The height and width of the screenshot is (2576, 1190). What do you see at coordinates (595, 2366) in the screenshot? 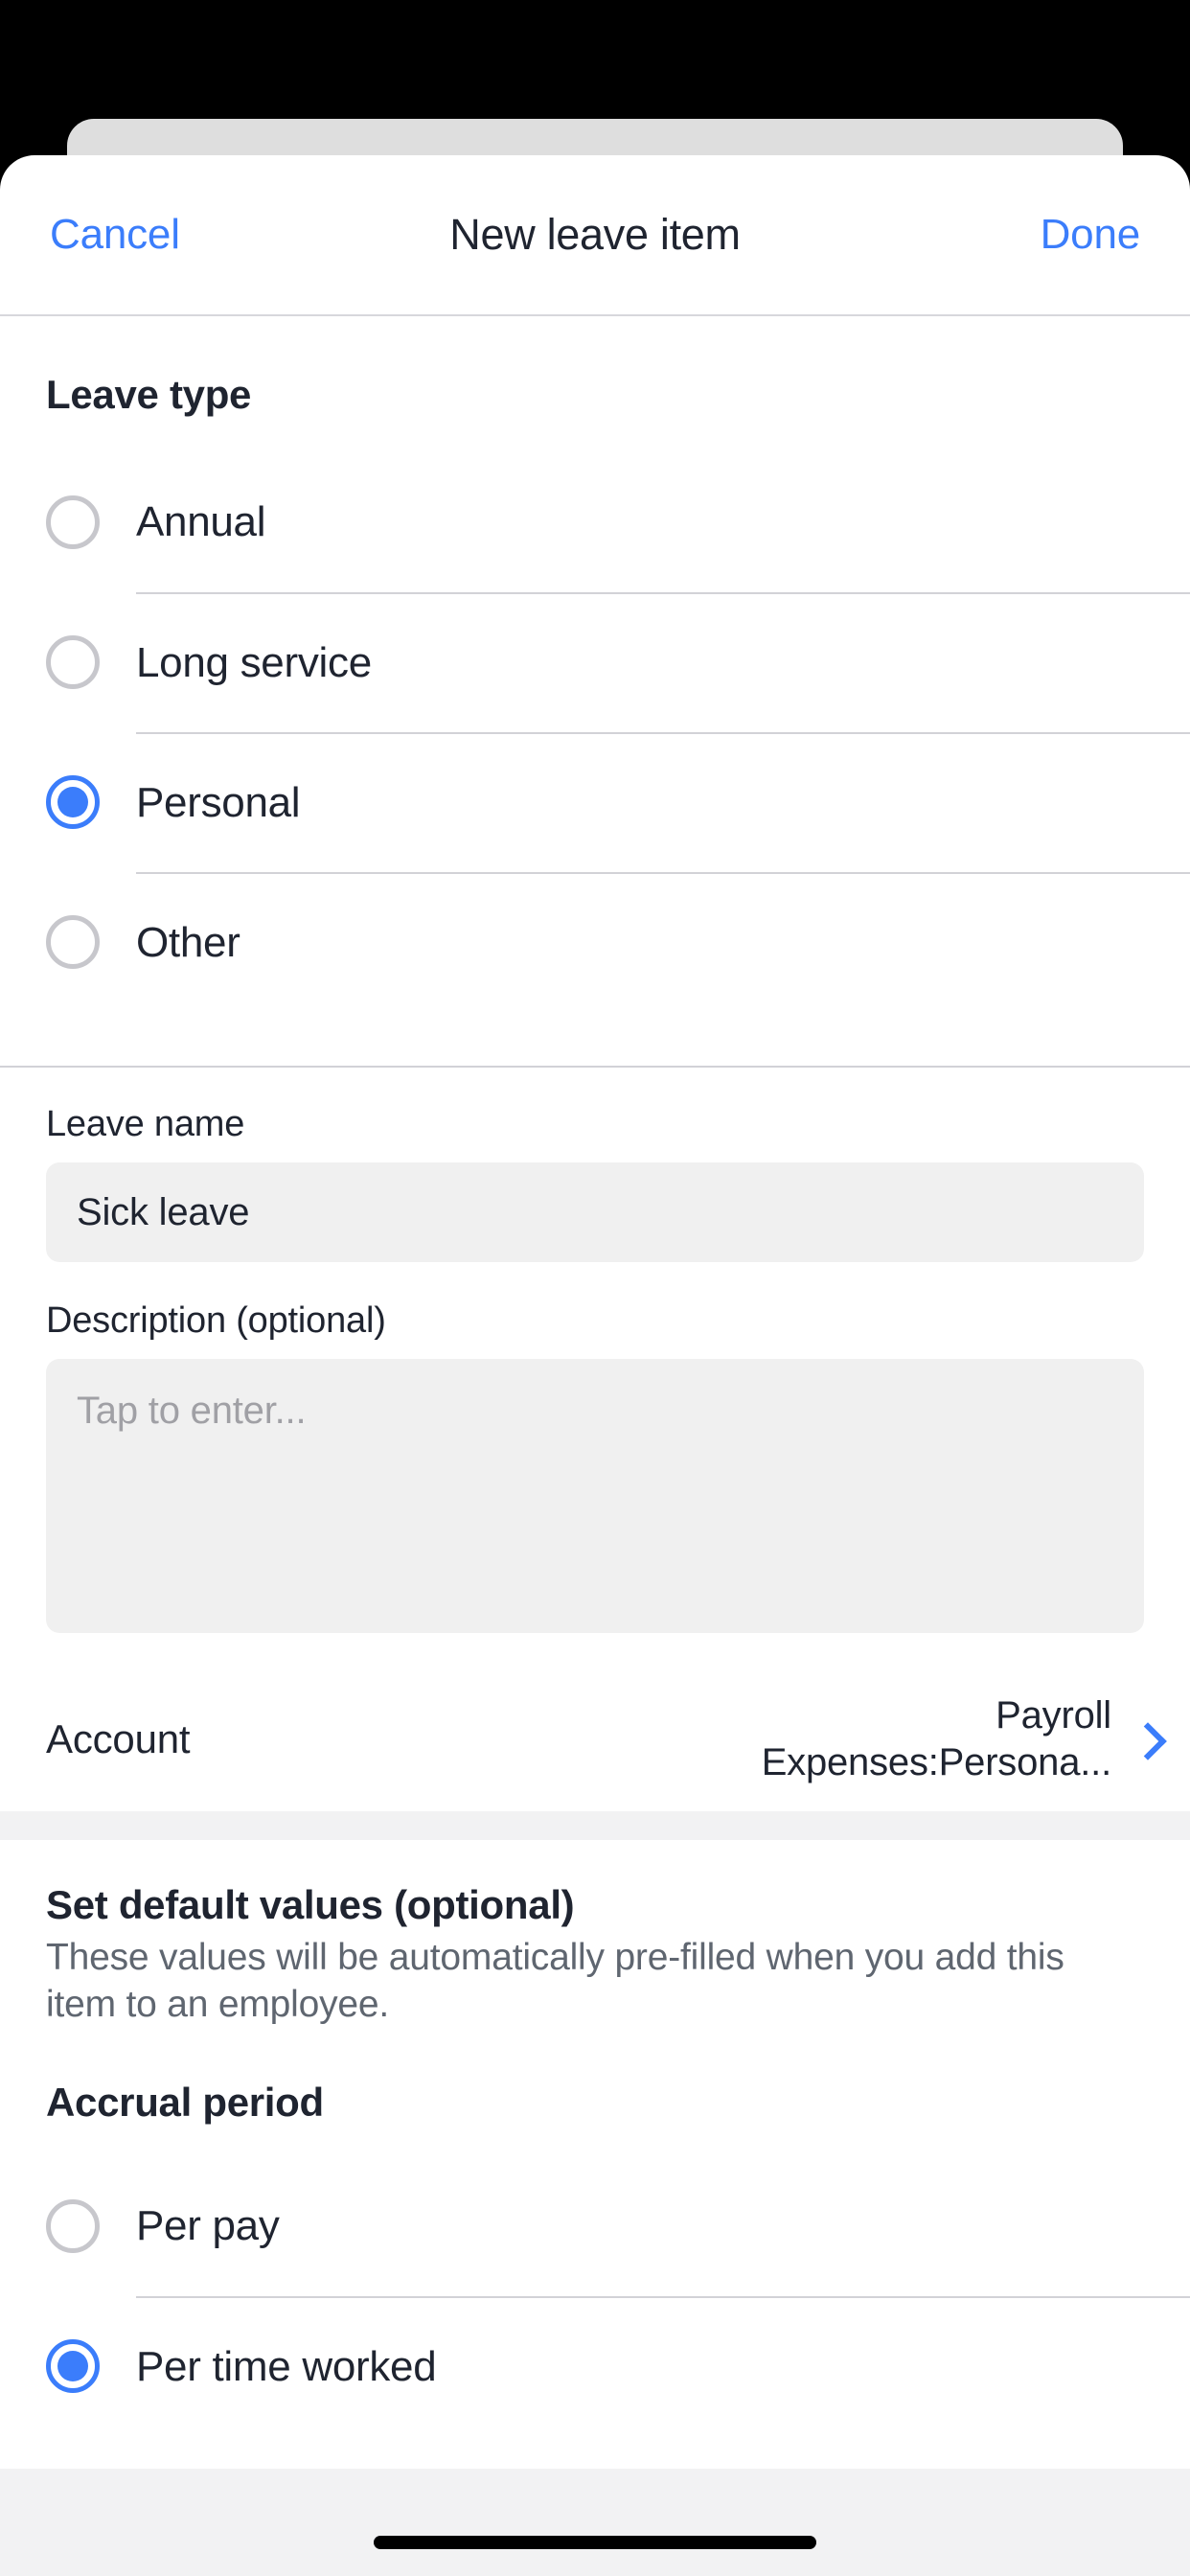
I see `accrual-period-option-per-time-worked: Per time worked` at bounding box center [595, 2366].